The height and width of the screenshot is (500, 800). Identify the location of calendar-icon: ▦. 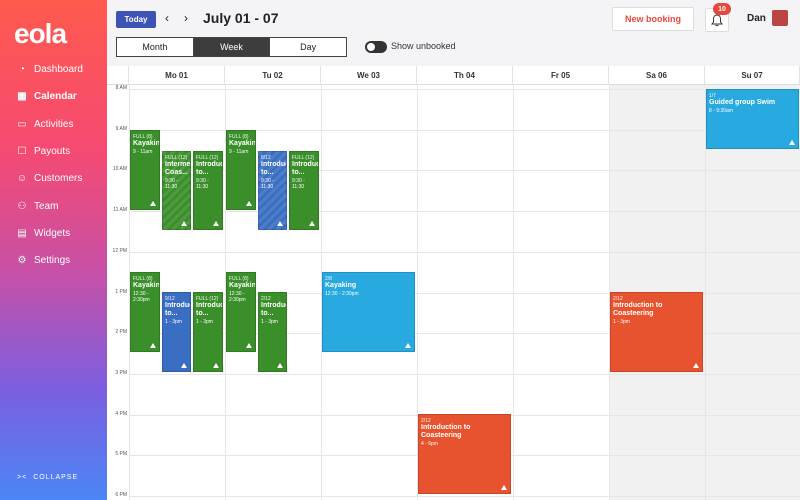
(22, 97).